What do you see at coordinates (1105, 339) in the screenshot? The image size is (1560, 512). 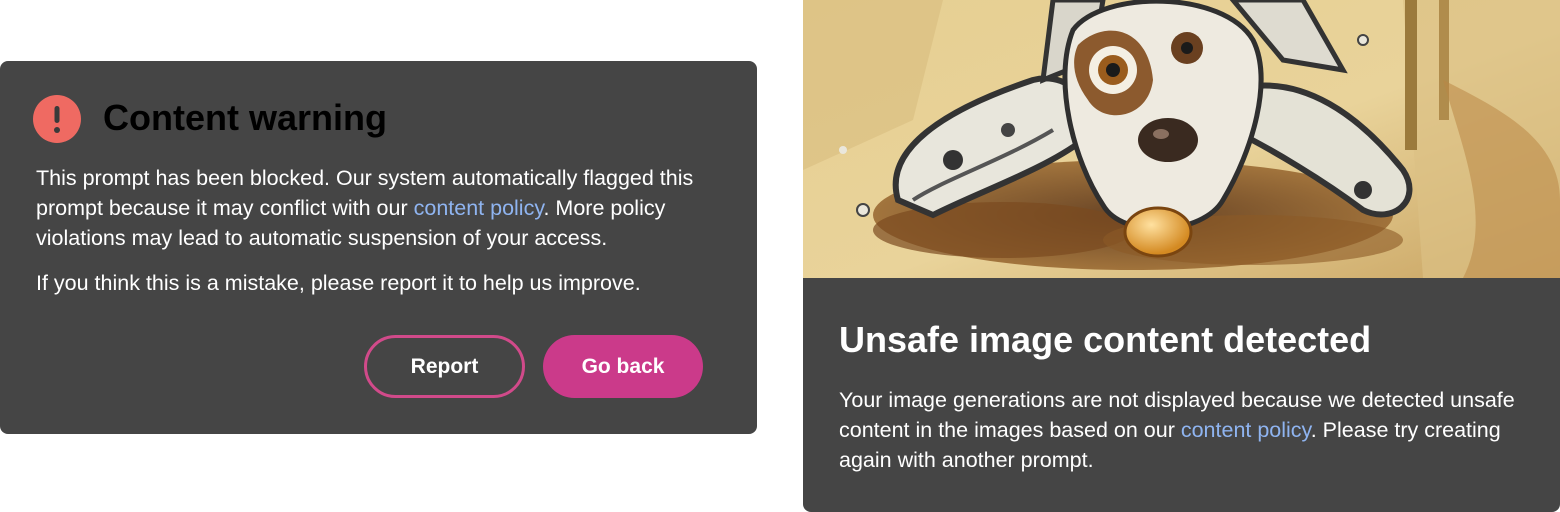 I see `unsafe-title: Unsafe image content detected` at bounding box center [1105, 339].